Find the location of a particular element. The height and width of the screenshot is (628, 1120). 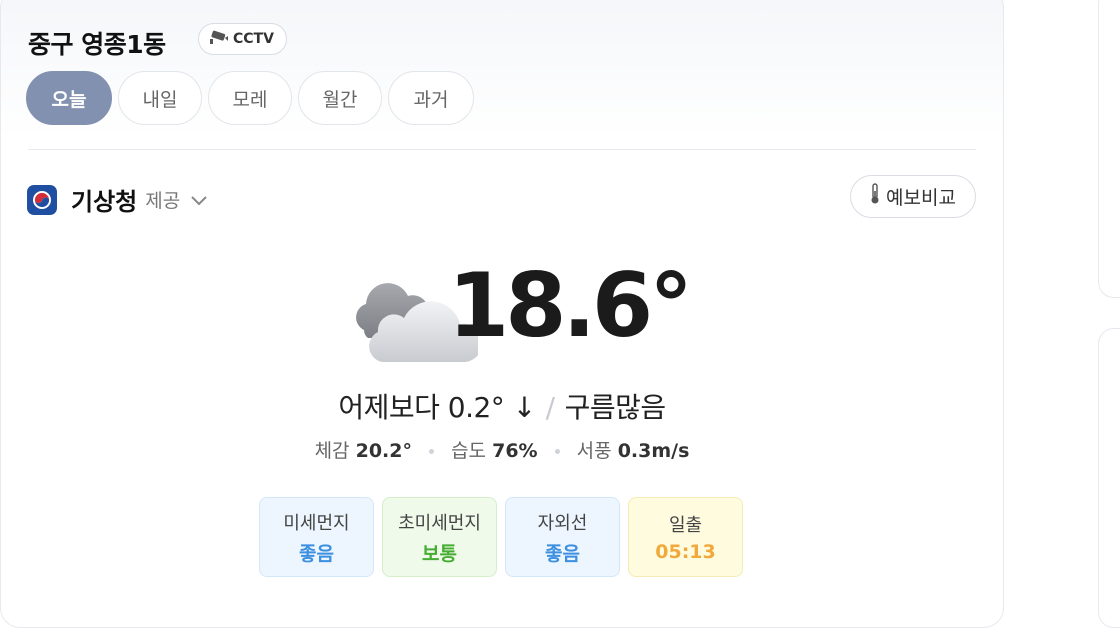

forecast-compare-button: 예보비교 is located at coordinates (913, 196).